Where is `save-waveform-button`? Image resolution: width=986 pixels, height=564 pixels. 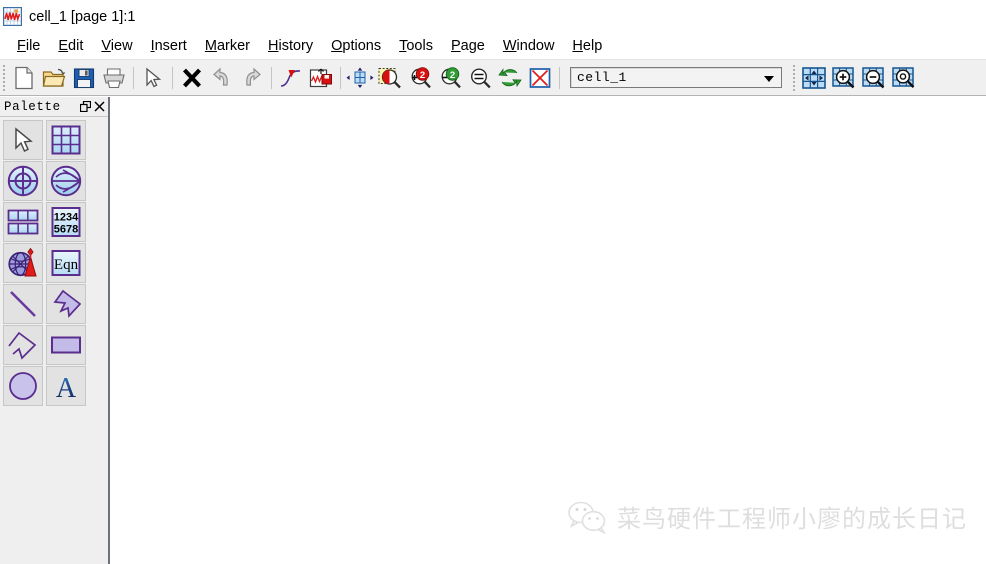
save-waveform-button is located at coordinates (321, 78).